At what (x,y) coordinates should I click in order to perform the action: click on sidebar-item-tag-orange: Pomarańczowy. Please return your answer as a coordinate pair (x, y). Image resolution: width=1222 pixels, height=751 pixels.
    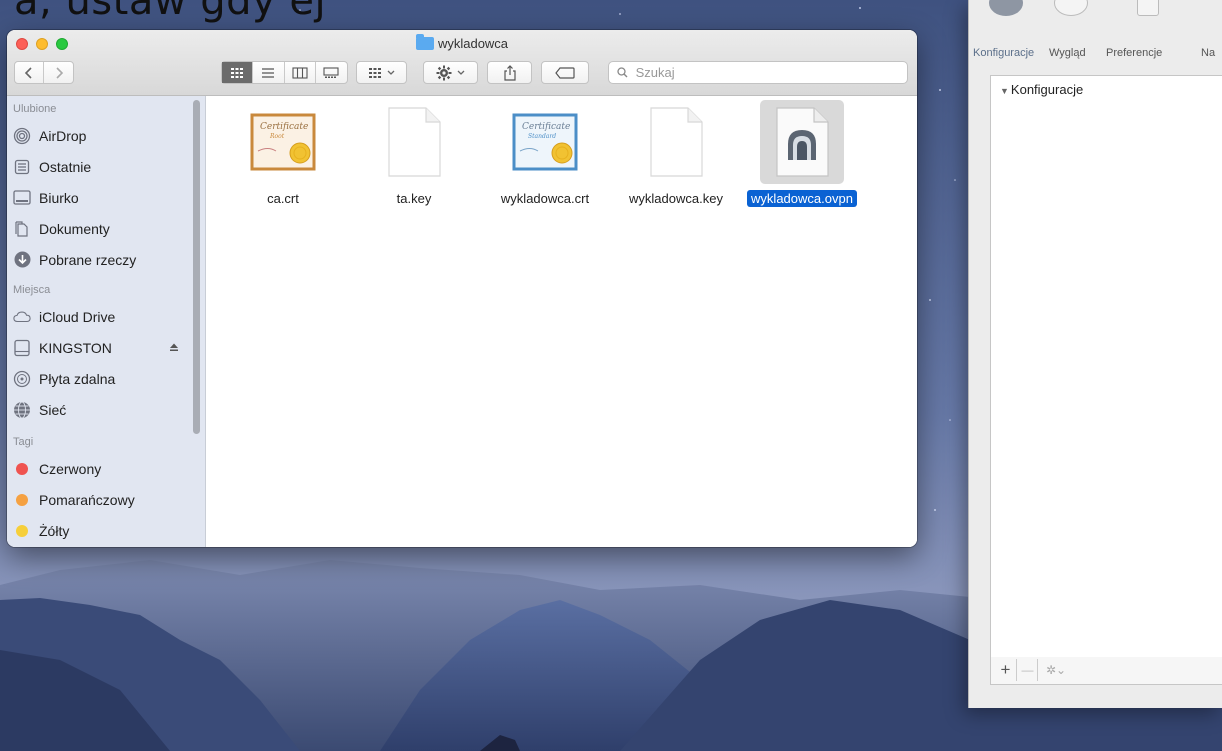
    Looking at the image, I should click on (106, 499).